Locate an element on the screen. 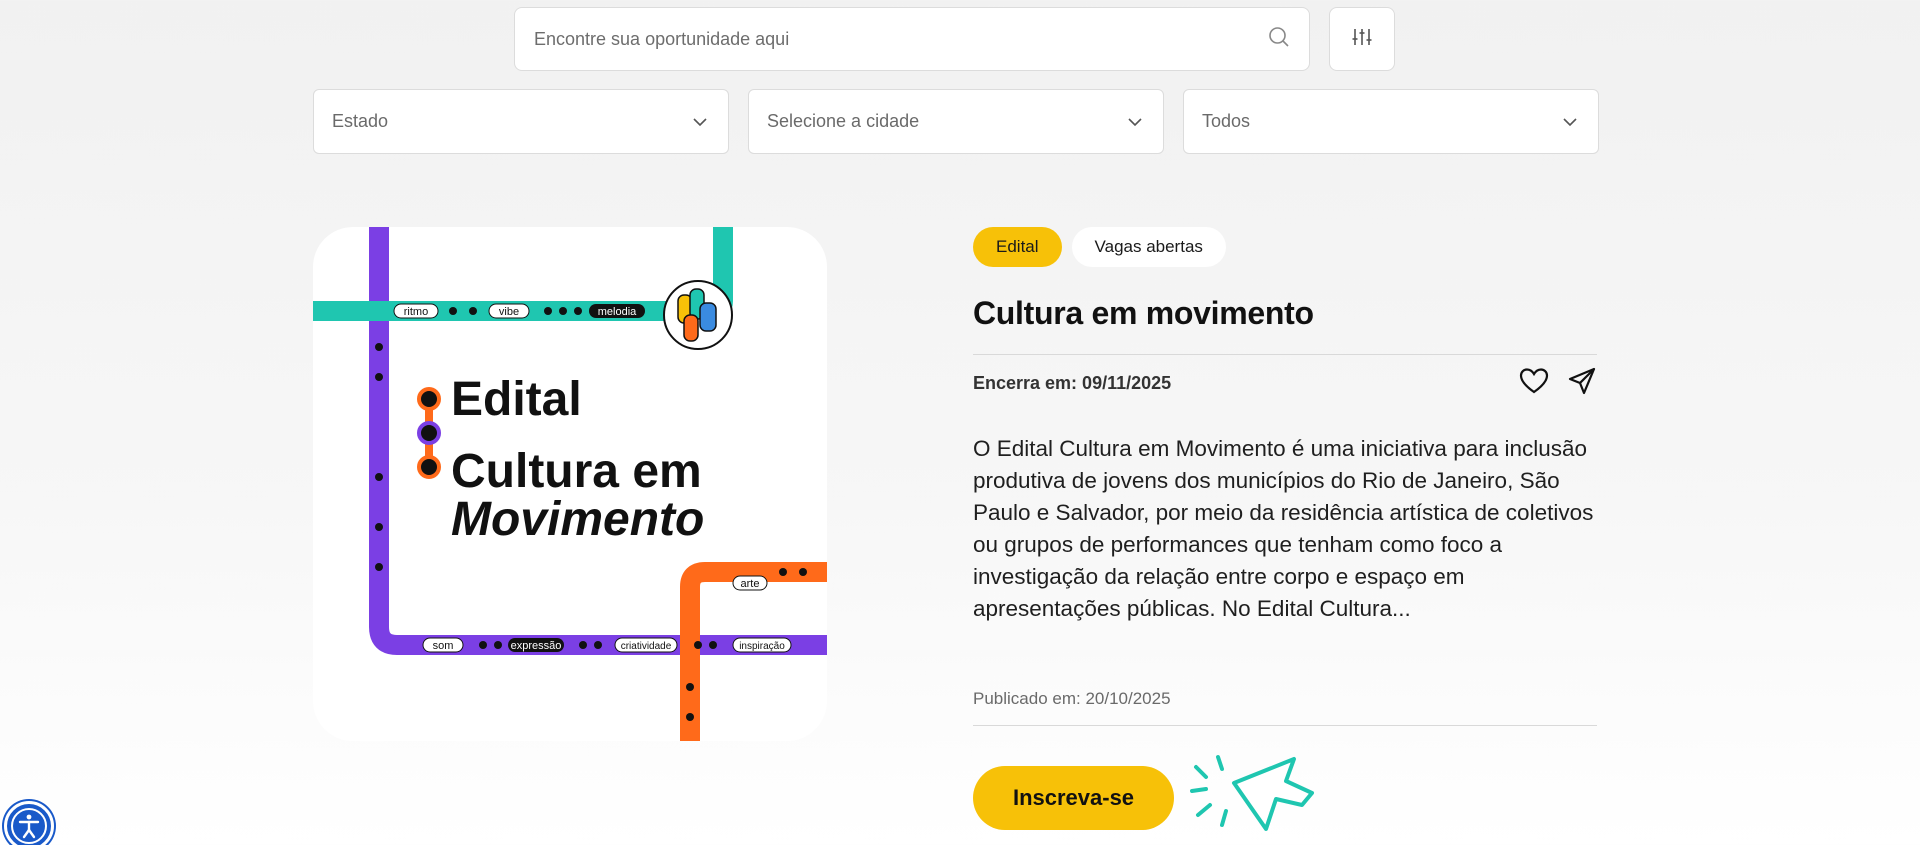 Image resolution: width=1920 pixels, height=845 pixels. filter-button is located at coordinates (1362, 39).